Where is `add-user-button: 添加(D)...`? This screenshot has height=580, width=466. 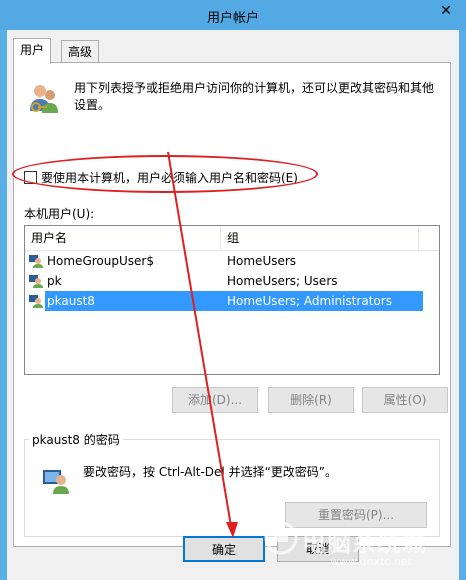
add-user-button: 添加(D)... is located at coordinates (215, 400).